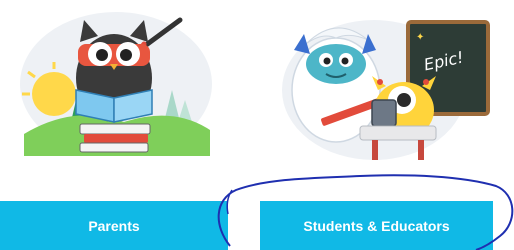  I want to click on students-educators-button-label: Students & Educators, so click(376, 225).